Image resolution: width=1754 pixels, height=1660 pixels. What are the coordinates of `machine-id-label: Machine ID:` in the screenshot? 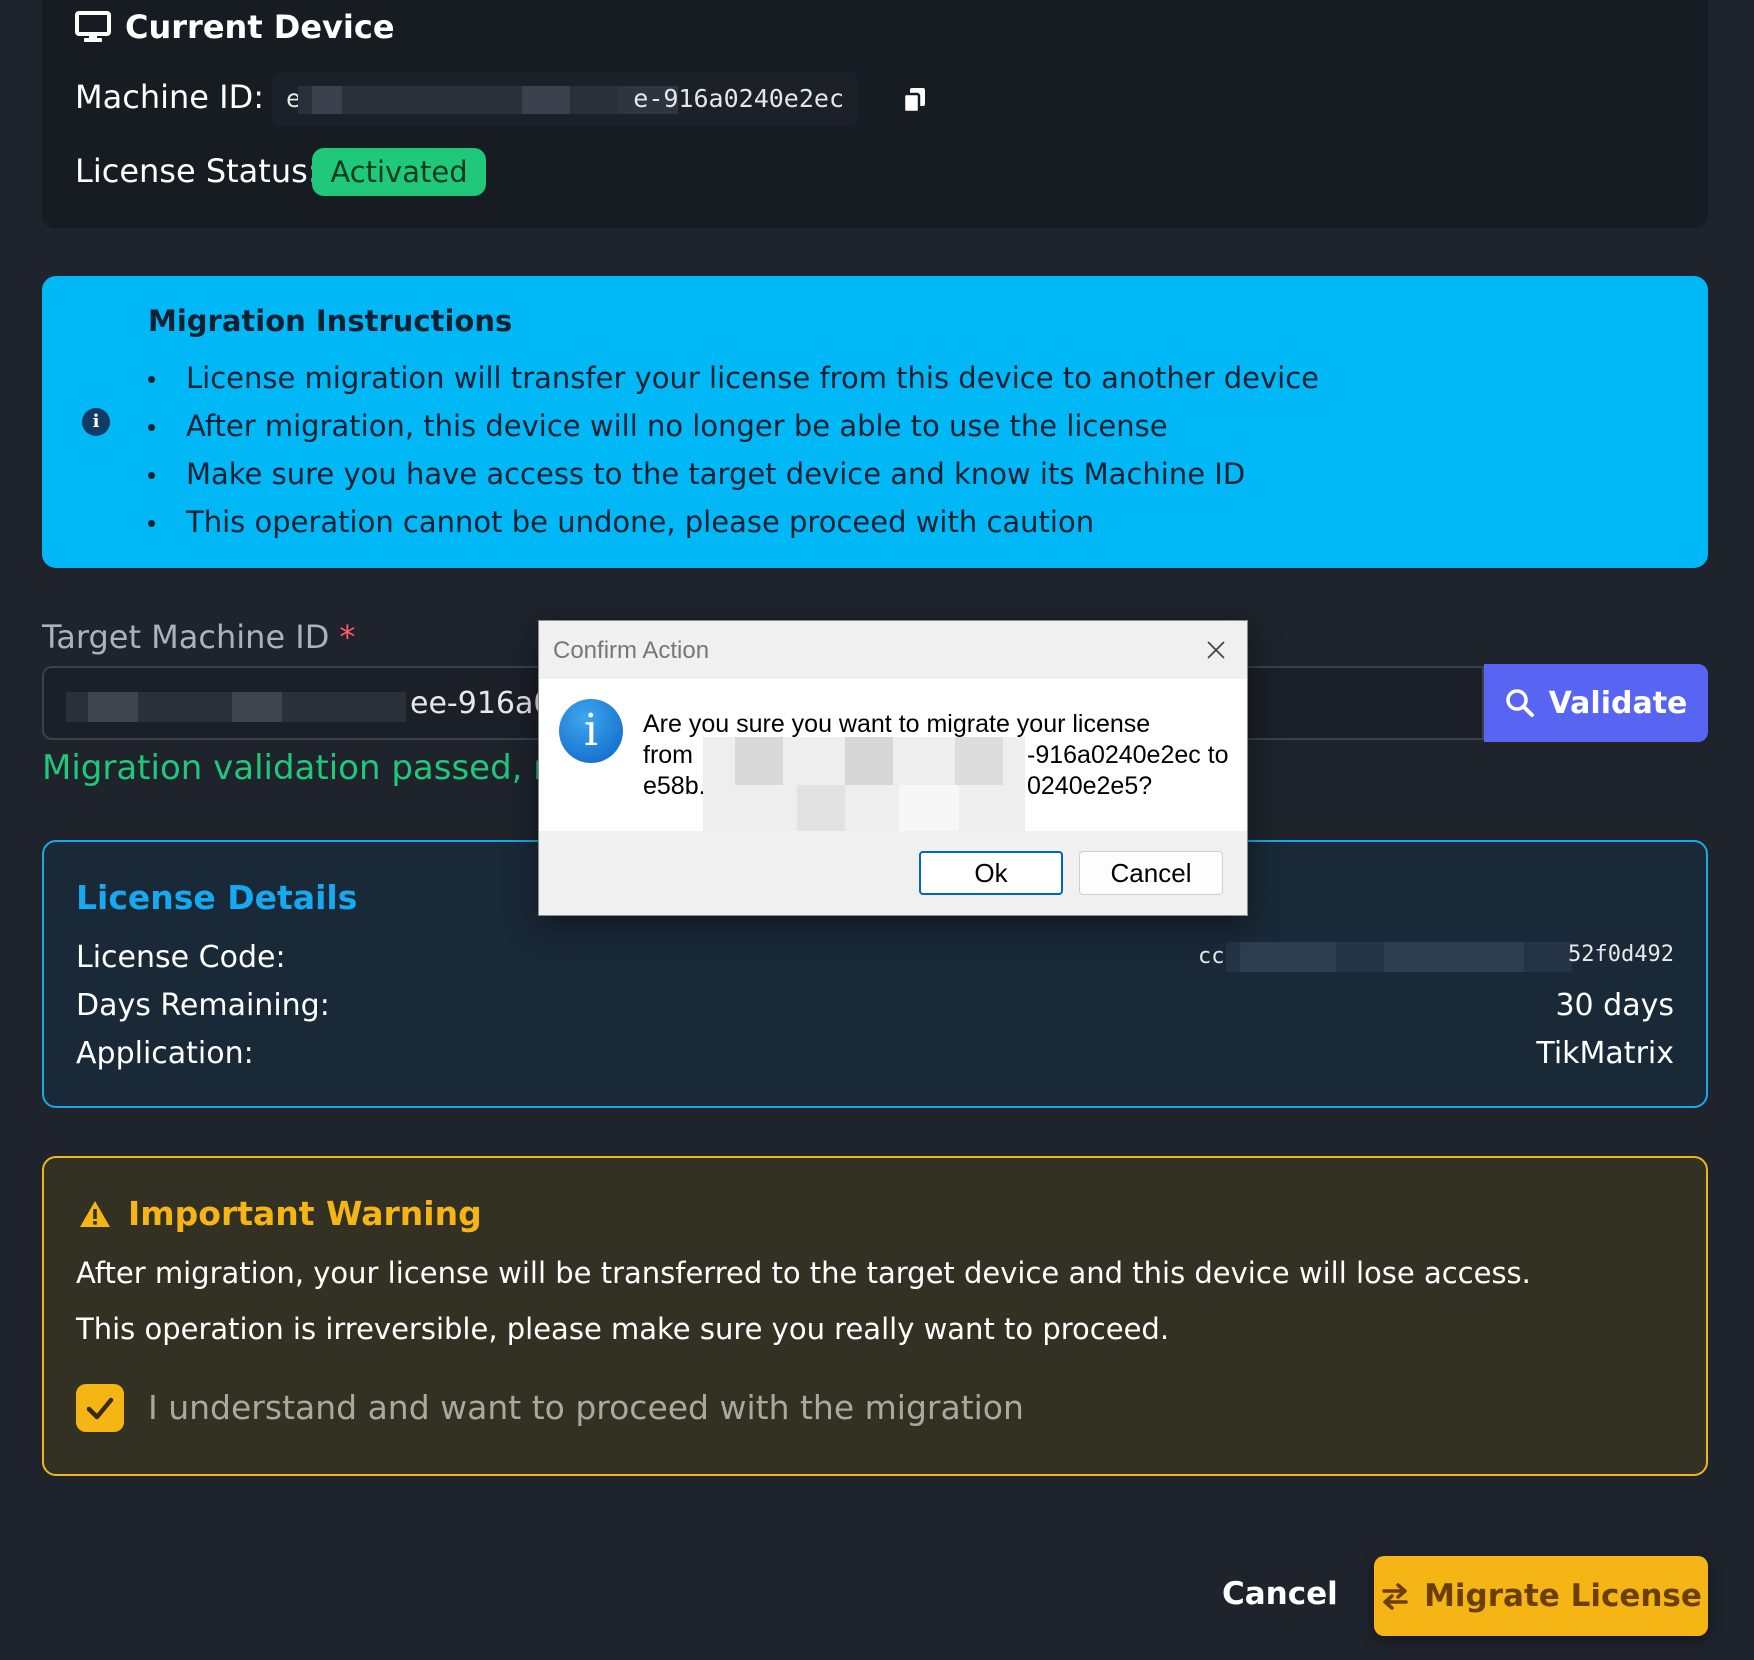 It's located at (169, 97).